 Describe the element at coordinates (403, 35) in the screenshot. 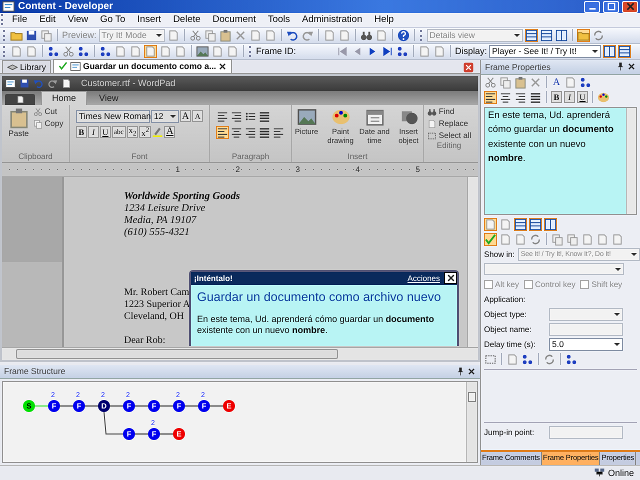

I see `help-icon` at that location.